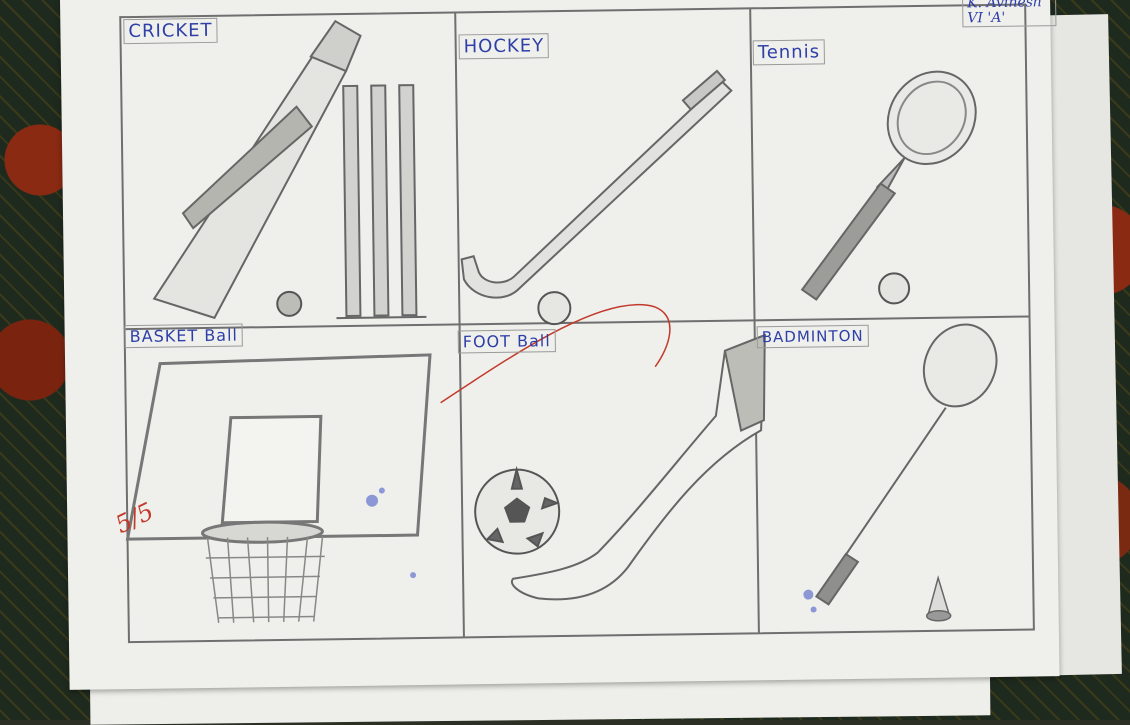 This screenshot has width=1130, height=725. I want to click on hockey-stick, so click(596, 184).